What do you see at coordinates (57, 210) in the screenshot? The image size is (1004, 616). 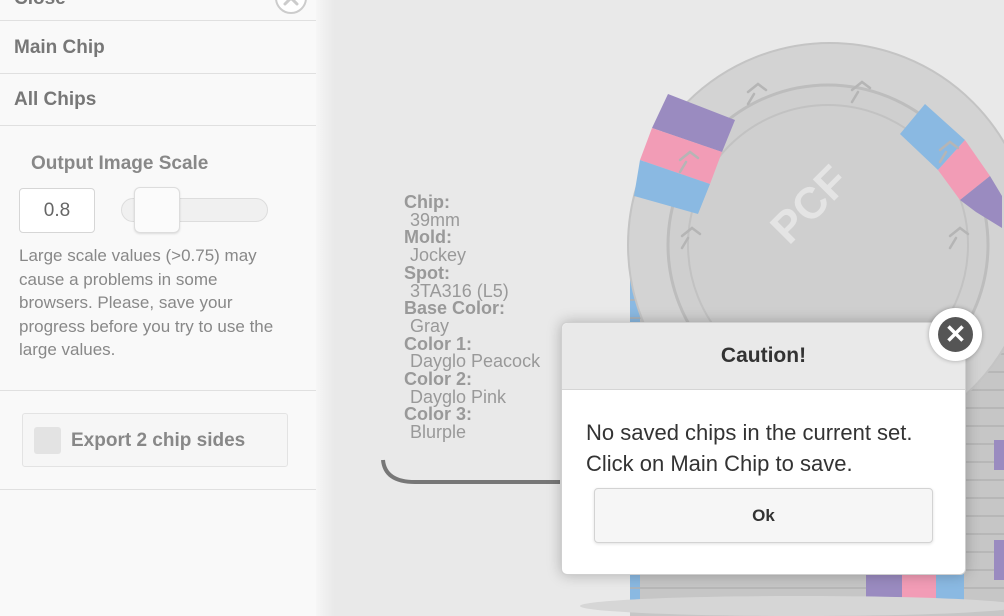 I see `output-scale-input: 0.8` at bounding box center [57, 210].